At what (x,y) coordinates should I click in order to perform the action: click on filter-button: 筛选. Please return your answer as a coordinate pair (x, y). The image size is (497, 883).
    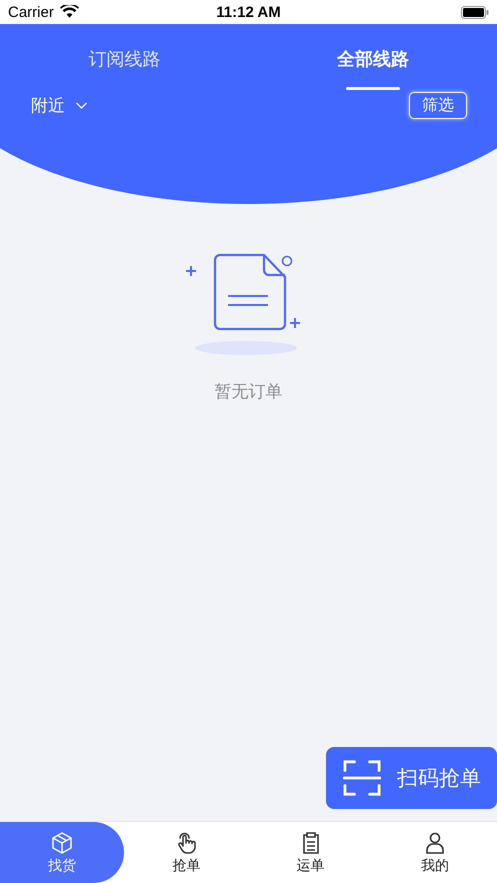
    Looking at the image, I should click on (438, 105).